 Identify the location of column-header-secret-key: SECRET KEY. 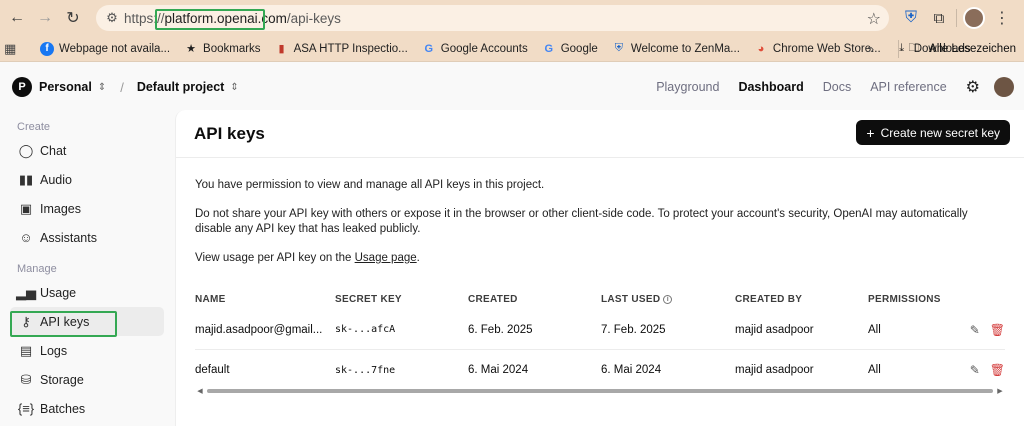
(368, 299).